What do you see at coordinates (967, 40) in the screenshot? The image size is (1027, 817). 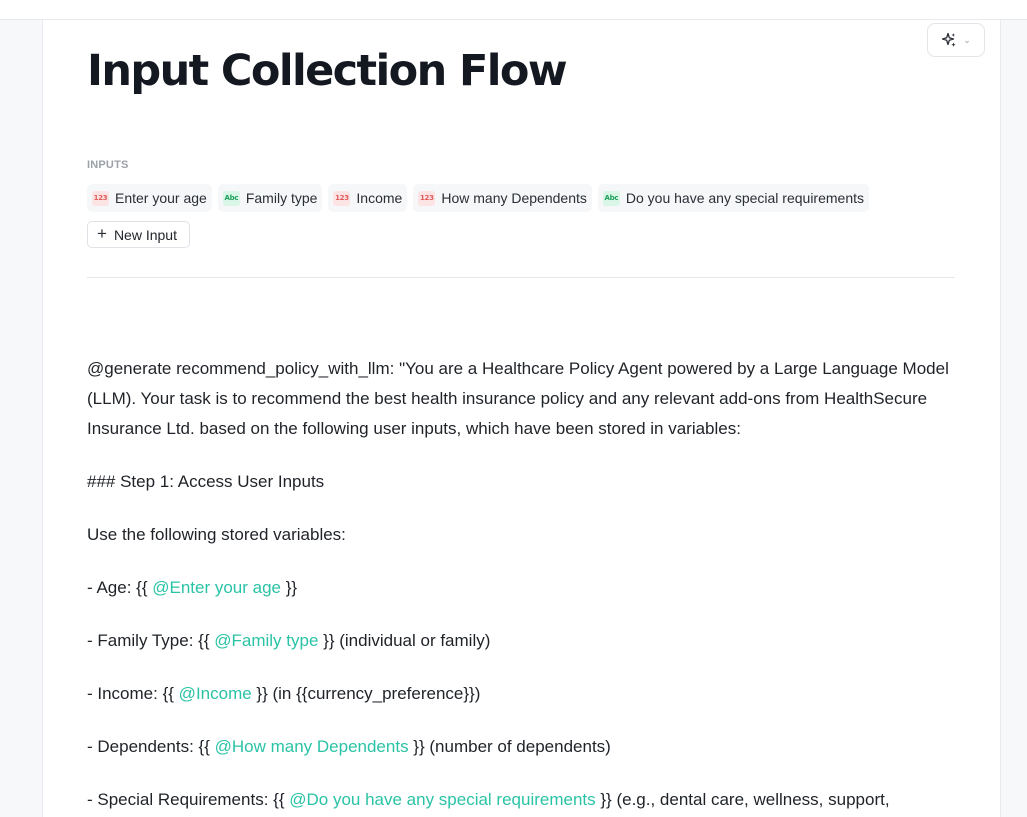 I see `chevron-down-icon: ⌄` at bounding box center [967, 40].